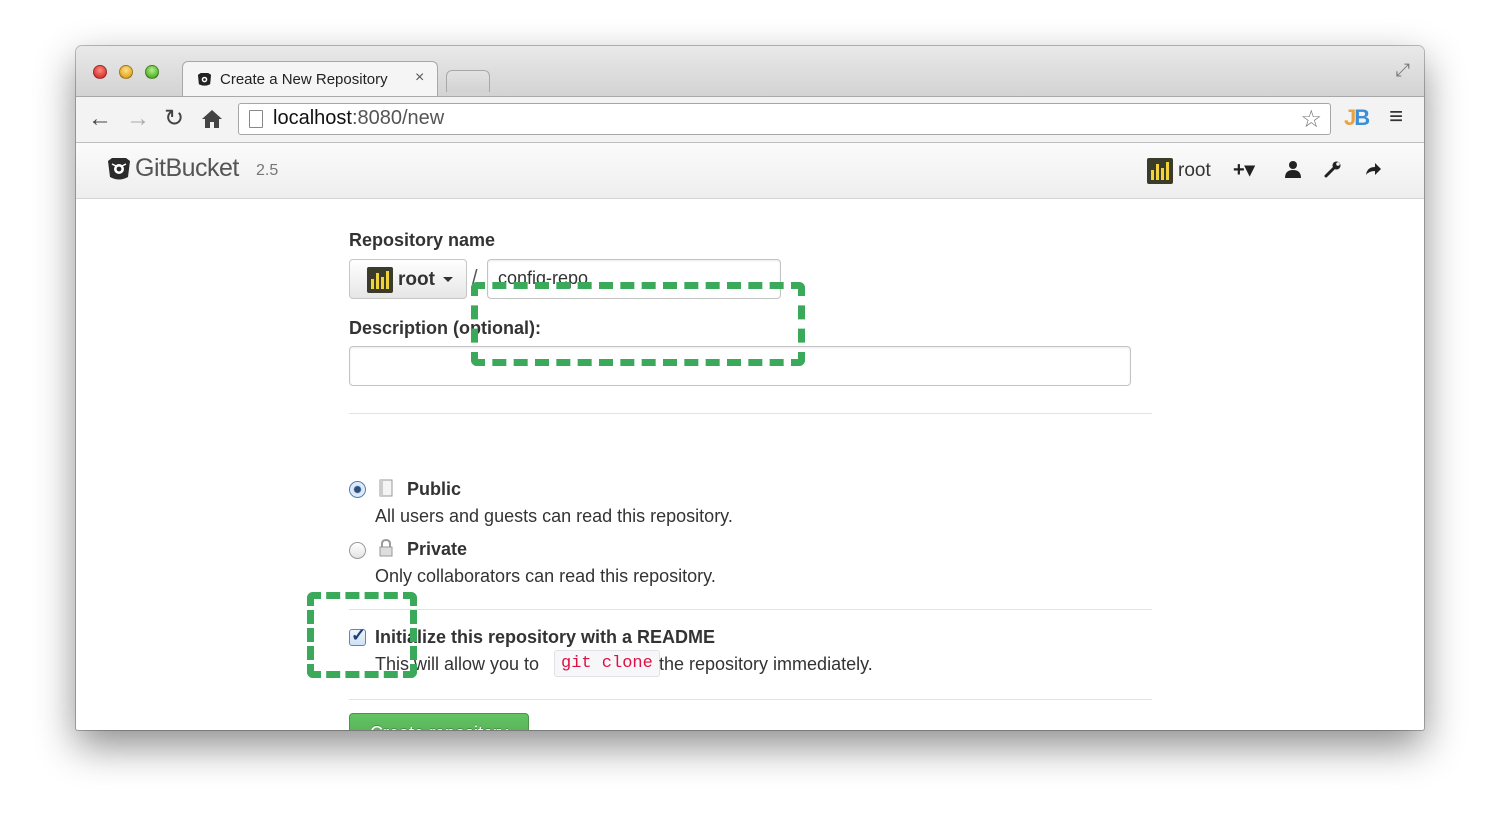 The width and height of the screenshot is (1500, 836). What do you see at coordinates (434, 489) in the screenshot?
I see `public-title: Public` at bounding box center [434, 489].